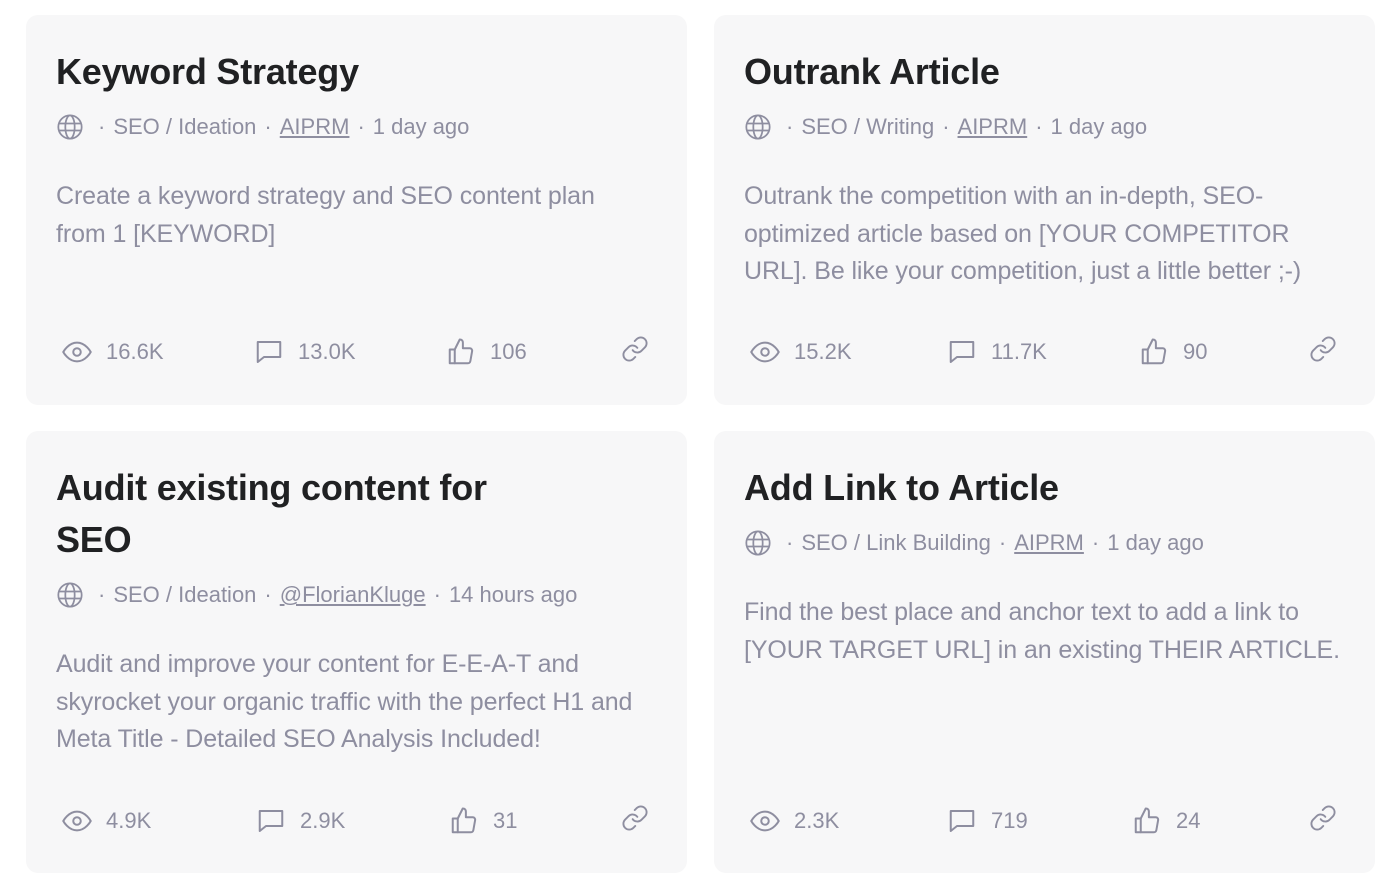 Image resolution: width=1394 pixels, height=886 pixels. I want to click on likes-stat: 106, so click(486, 352).